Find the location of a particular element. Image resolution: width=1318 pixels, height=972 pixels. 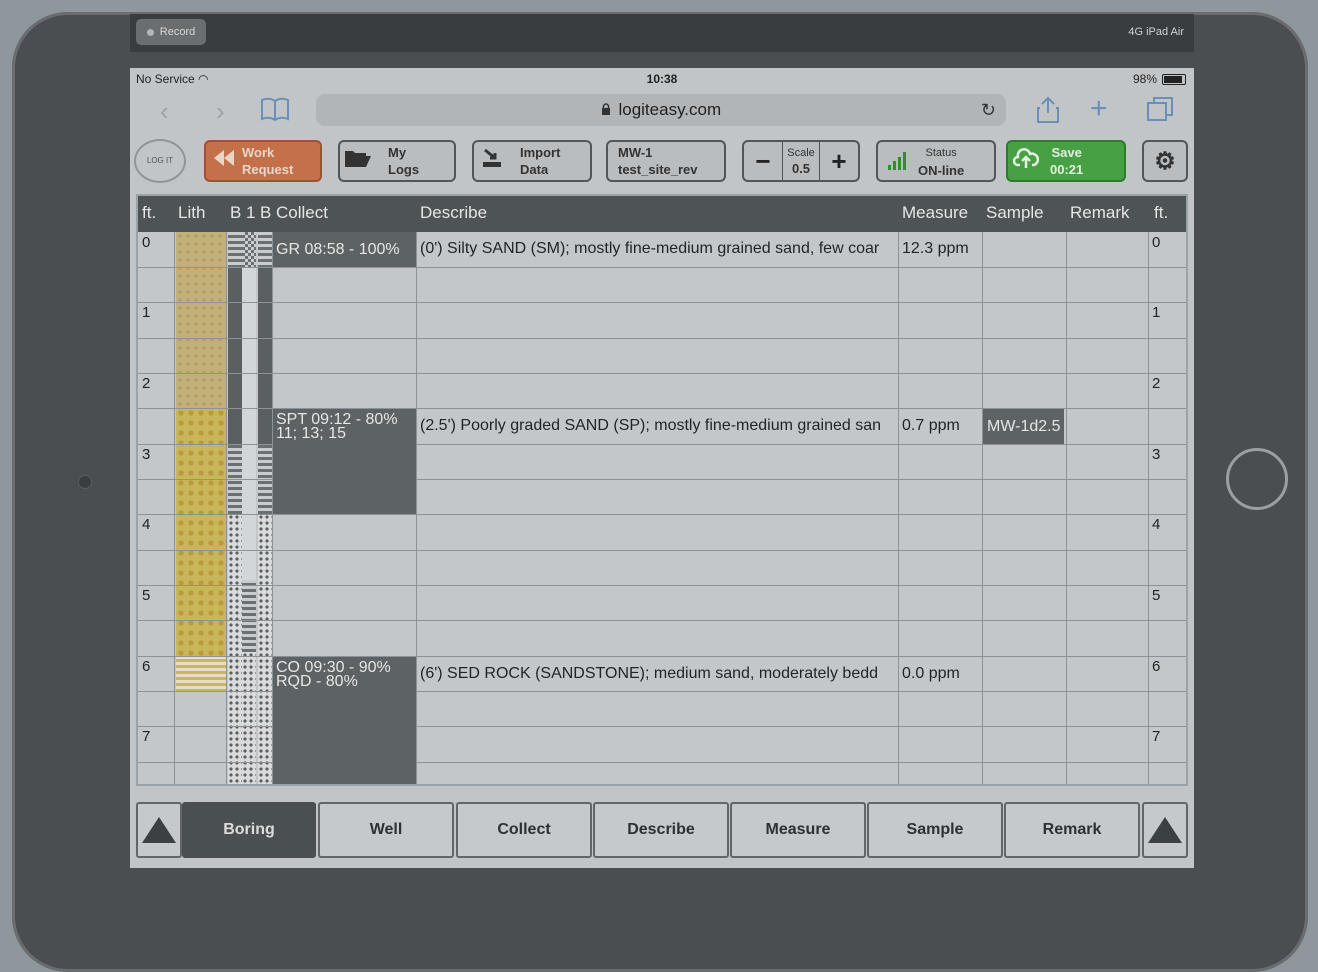

measure-cell: 12.3 ppm is located at coordinates (941, 249).